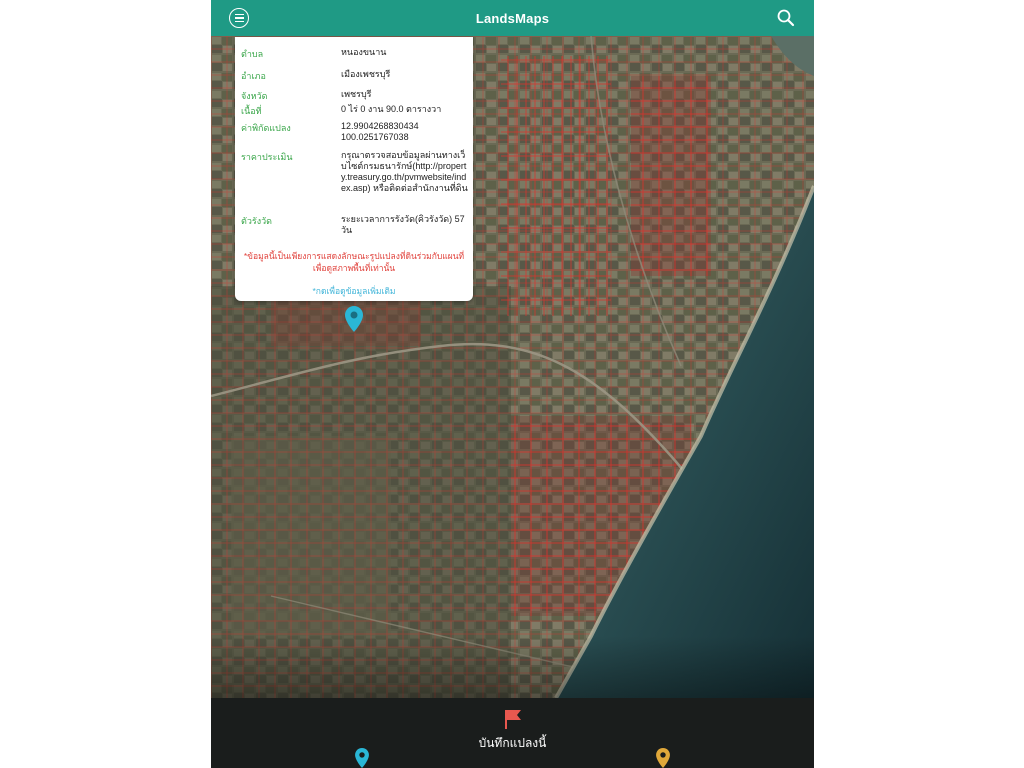 This screenshot has width=1024, height=768. I want to click on popup-row-province: จังหวัด เพชรบุรี, so click(355, 96).